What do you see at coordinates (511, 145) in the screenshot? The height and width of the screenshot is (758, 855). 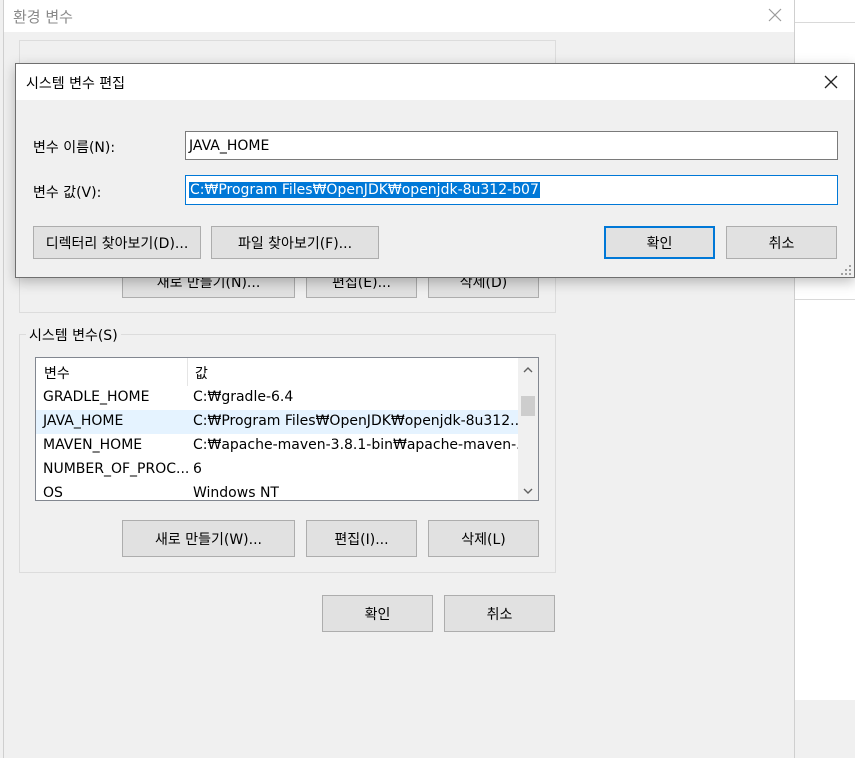 I see `variable-name-input: JAVA_HOME` at bounding box center [511, 145].